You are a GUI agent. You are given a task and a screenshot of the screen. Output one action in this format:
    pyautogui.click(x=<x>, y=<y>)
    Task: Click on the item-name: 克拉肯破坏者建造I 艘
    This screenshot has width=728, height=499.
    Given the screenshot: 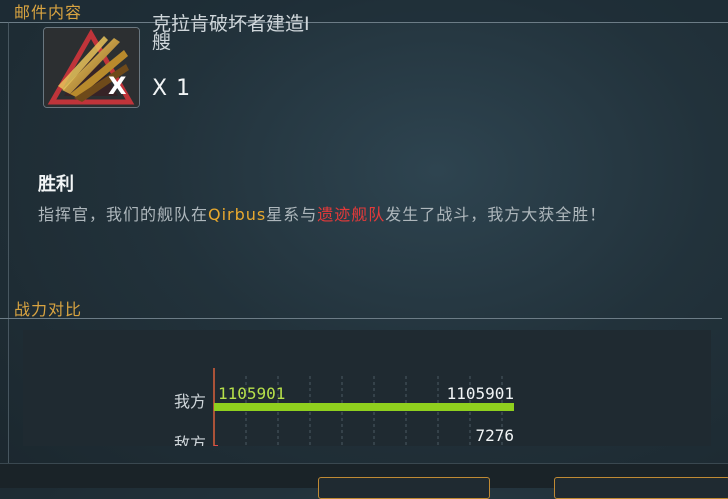 What is the action you would take?
    pyautogui.click(x=267, y=33)
    